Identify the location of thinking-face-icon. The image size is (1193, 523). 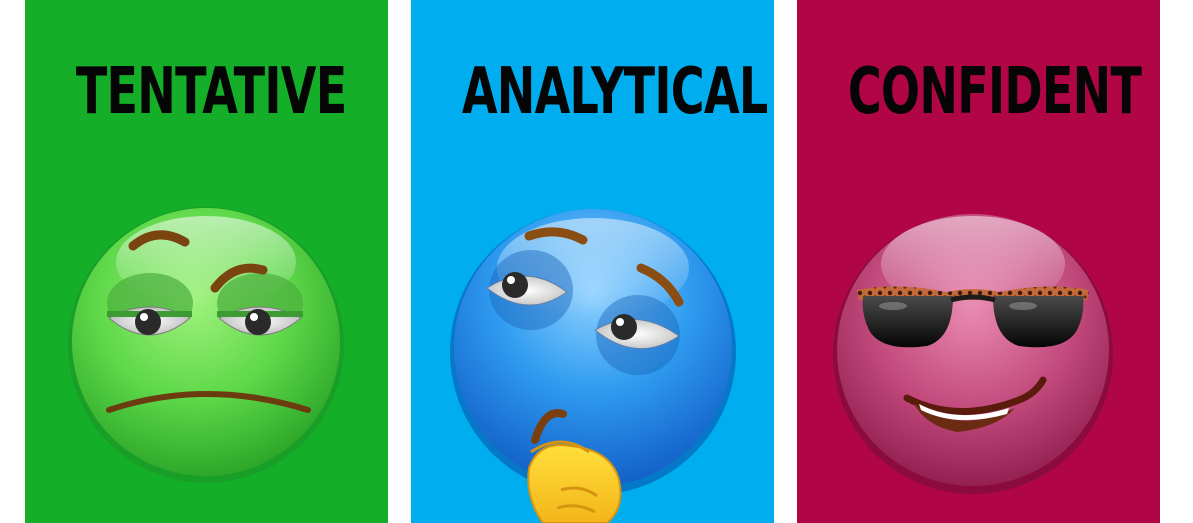
(593, 366).